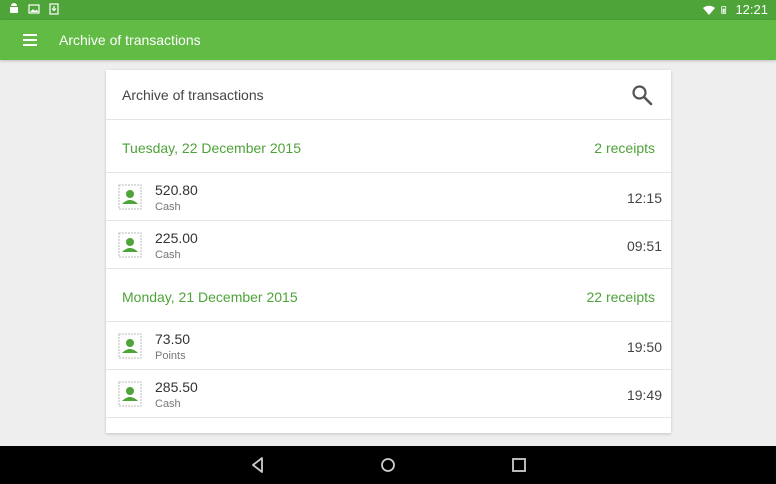  What do you see at coordinates (211, 148) in the screenshot?
I see `day-date: Tuesday, 22 December 2015` at bounding box center [211, 148].